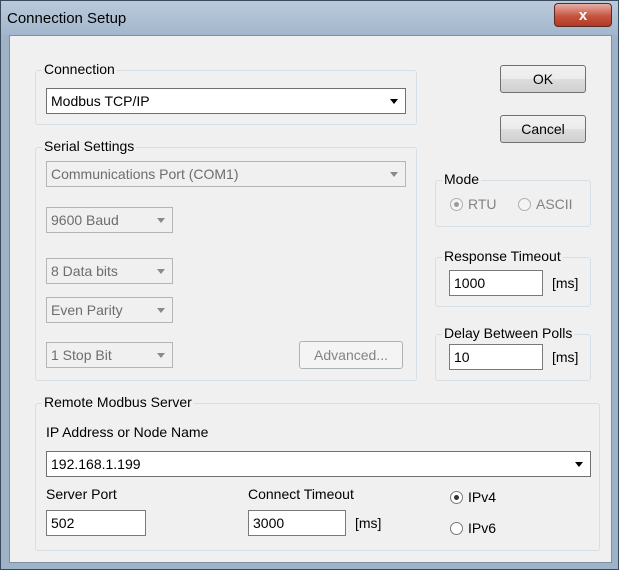  Describe the element at coordinates (496, 357) in the screenshot. I see `delay-between-polls-input` at that location.